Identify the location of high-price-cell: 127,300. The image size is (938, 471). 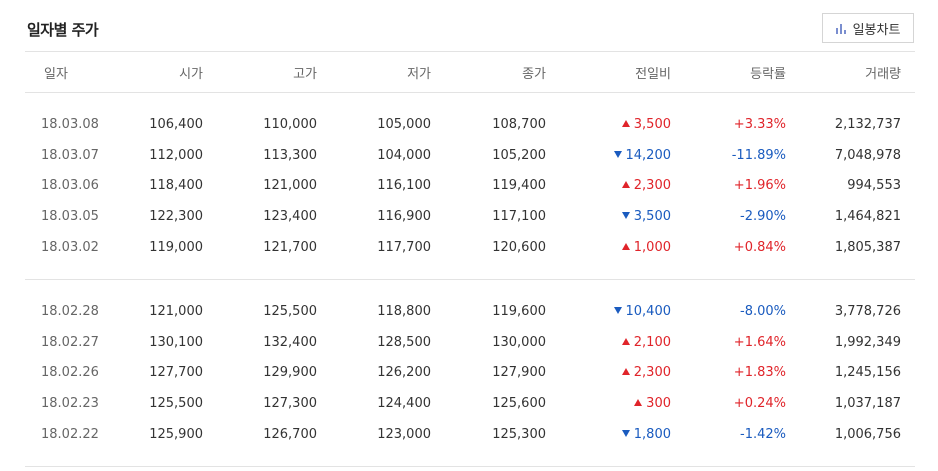
(290, 404).